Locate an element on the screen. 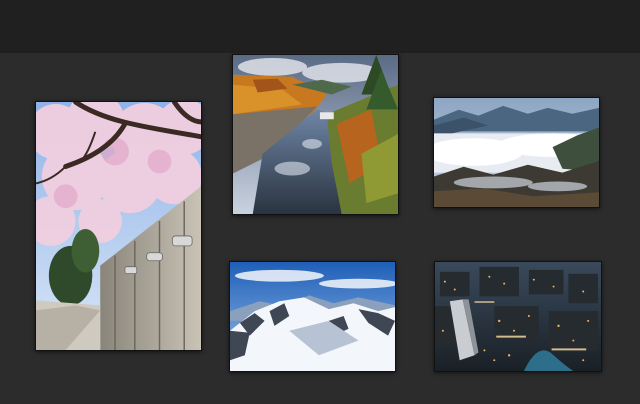 This screenshot has width=640, height=404. photo-autumn-canal is located at coordinates (315, 134).